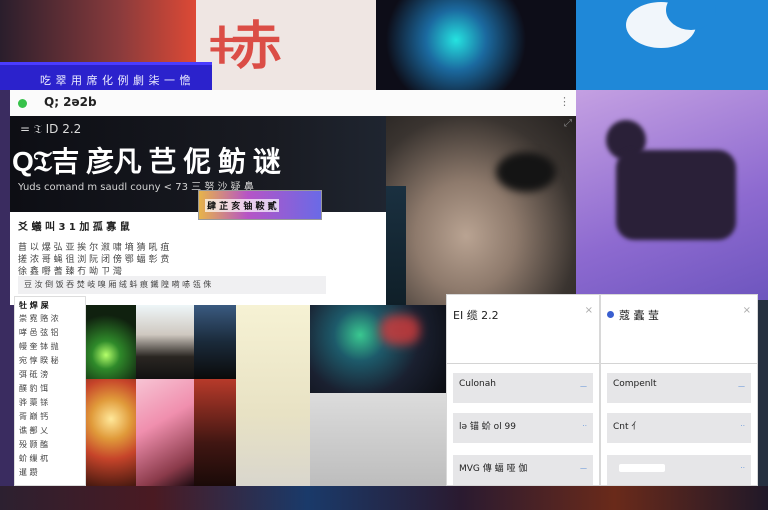 The image size is (768, 510). What do you see at coordinates (74, 225) in the screenshot?
I see `article-title: 爻 蟻 叫 3 1 加 孤 寡 鼠` at bounding box center [74, 225].